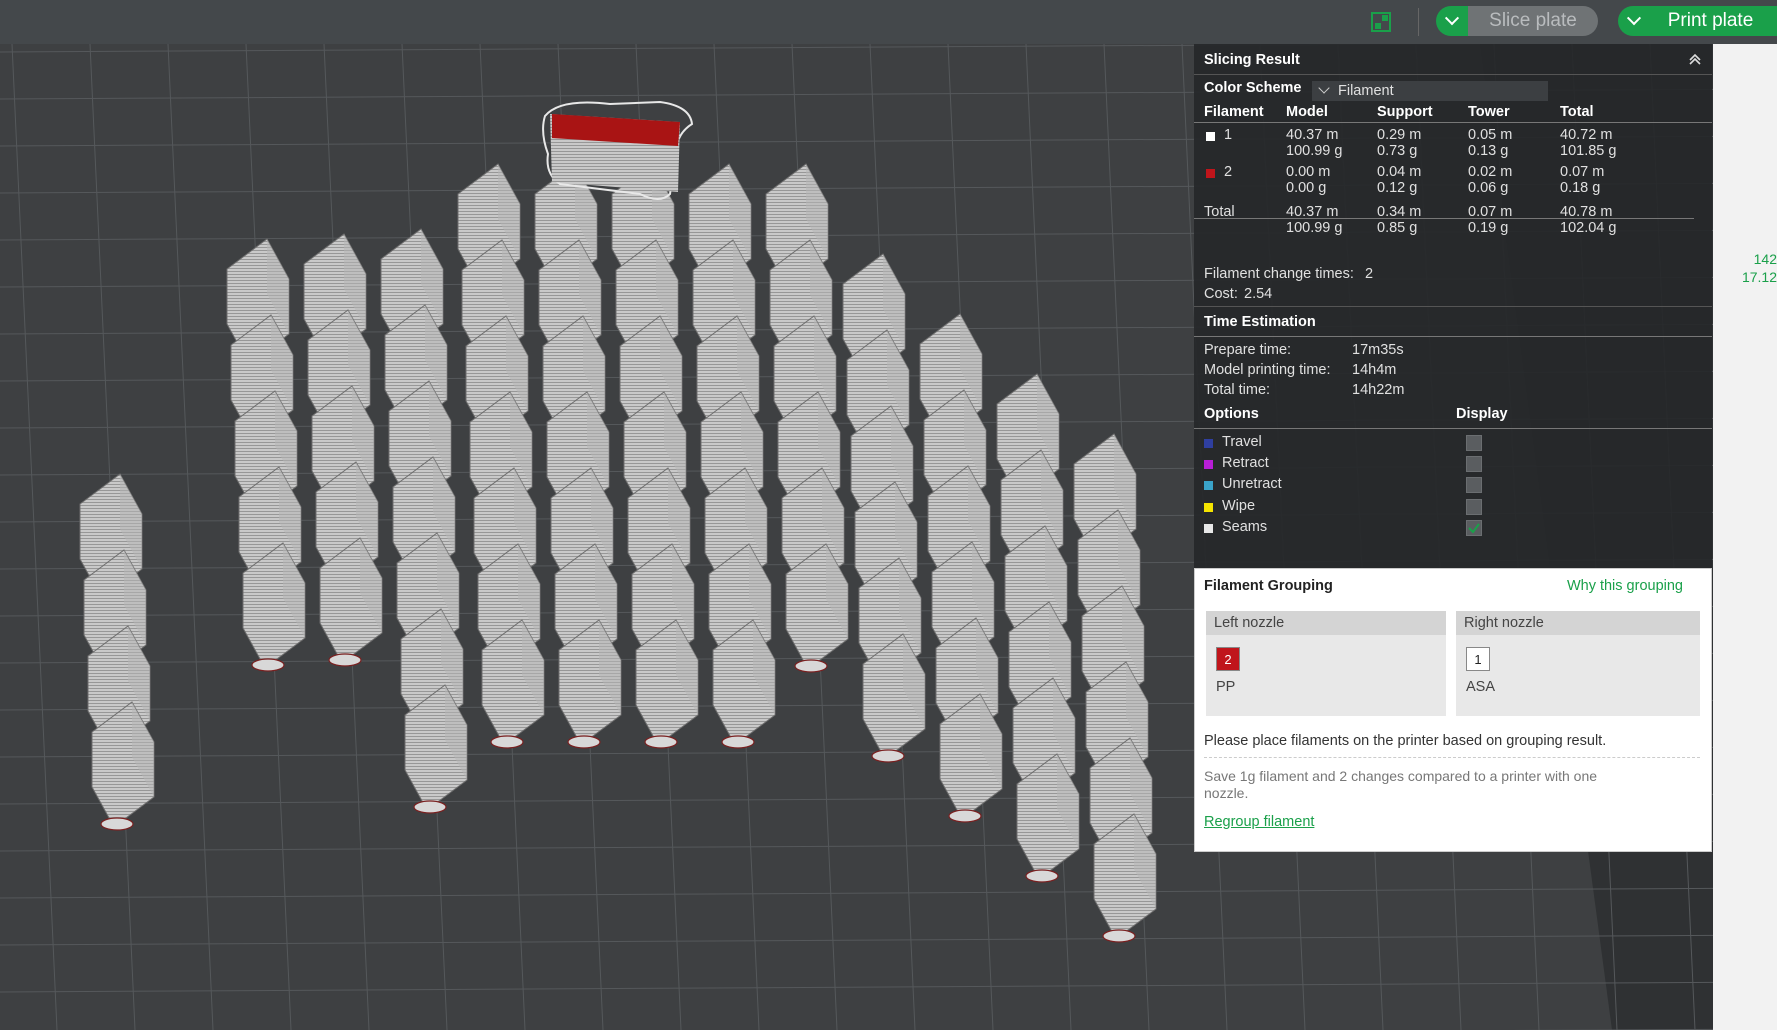  Describe the element at coordinates (1759, 277) in the screenshot. I see `layer-bottom-value: 17.12` at that location.